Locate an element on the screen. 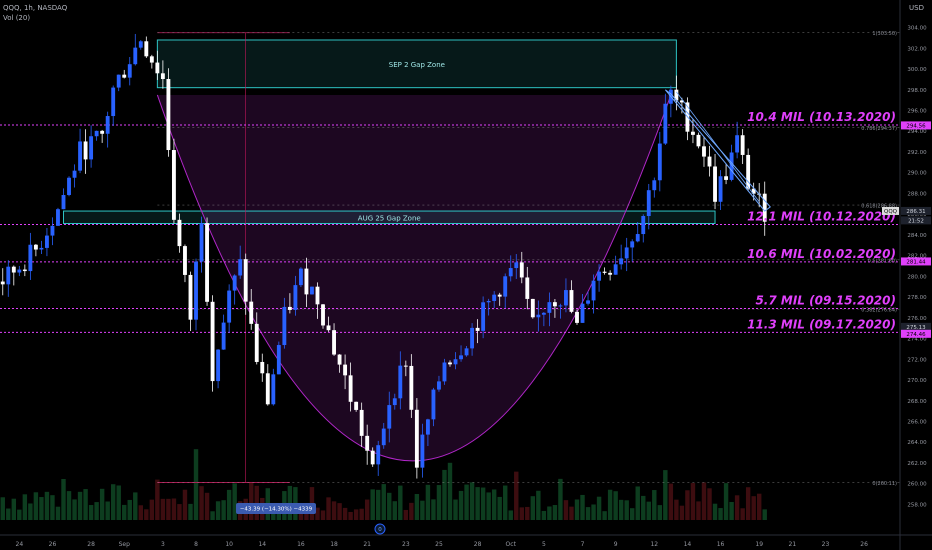  time-tick-label: 3 is located at coordinates (163, 544).